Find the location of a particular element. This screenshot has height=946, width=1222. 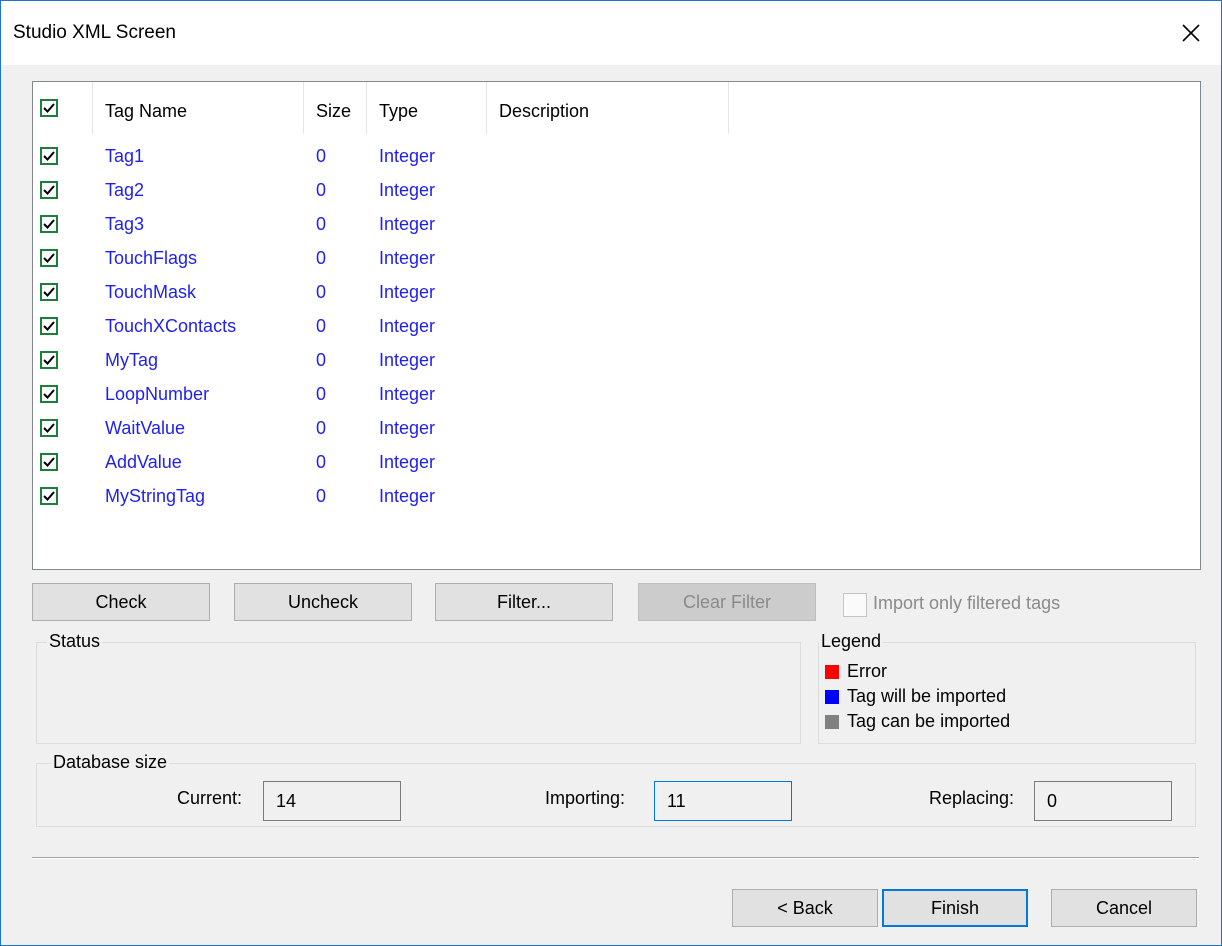

tag-name-cell: Tag3 is located at coordinates (125, 224).